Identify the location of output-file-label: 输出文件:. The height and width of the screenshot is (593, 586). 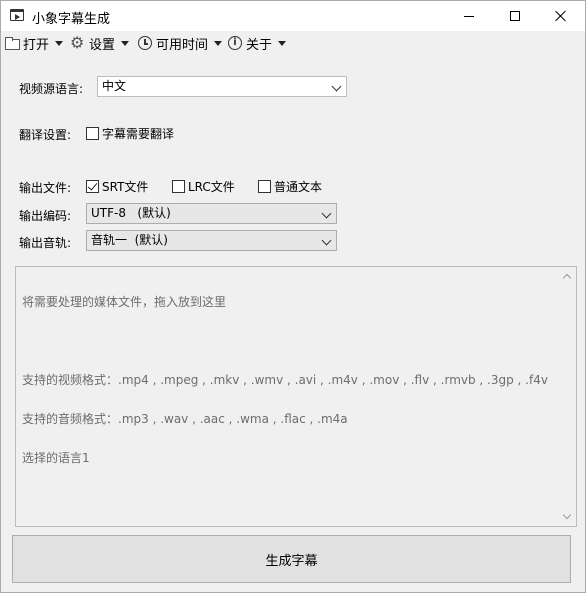
(45, 188).